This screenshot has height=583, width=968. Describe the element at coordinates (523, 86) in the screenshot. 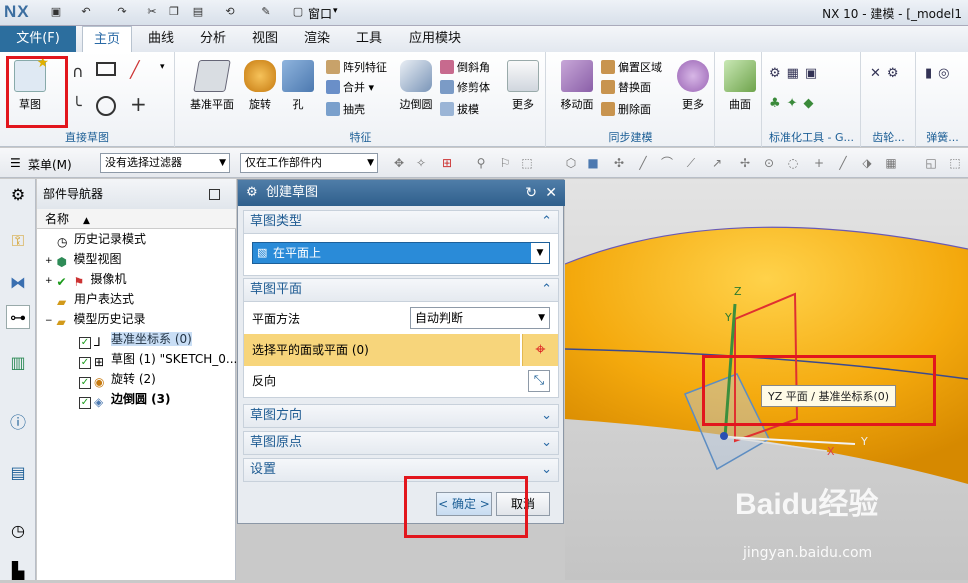

I see `feature-more-button: 更多` at that location.